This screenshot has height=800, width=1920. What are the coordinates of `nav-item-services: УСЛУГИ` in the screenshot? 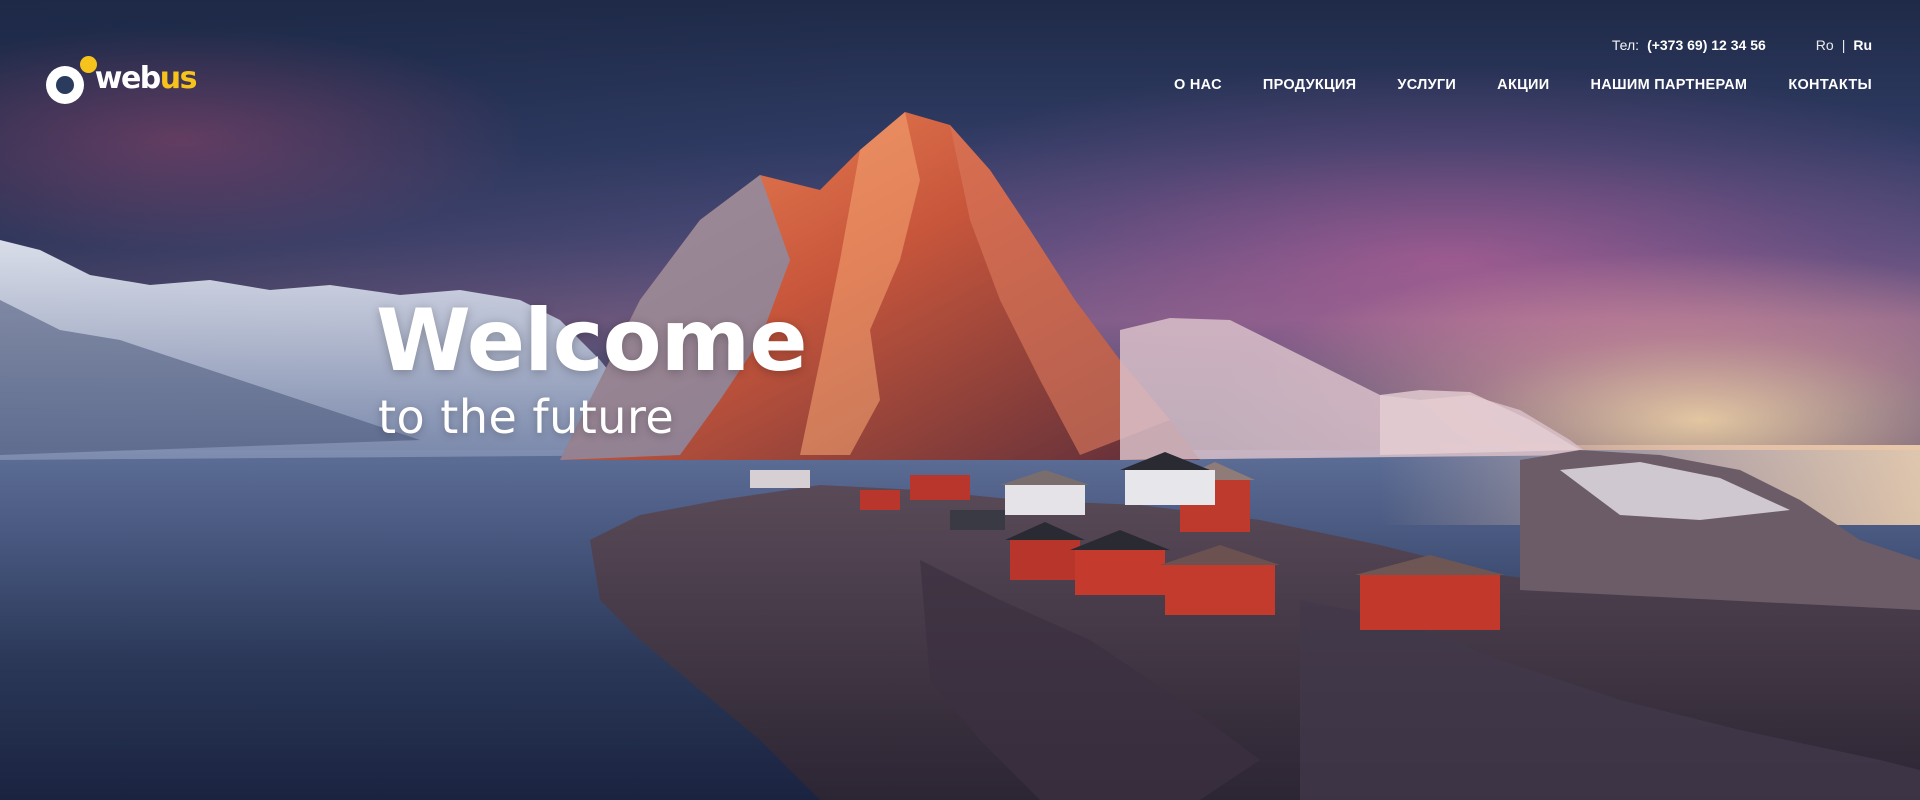 It's located at (1426, 85).